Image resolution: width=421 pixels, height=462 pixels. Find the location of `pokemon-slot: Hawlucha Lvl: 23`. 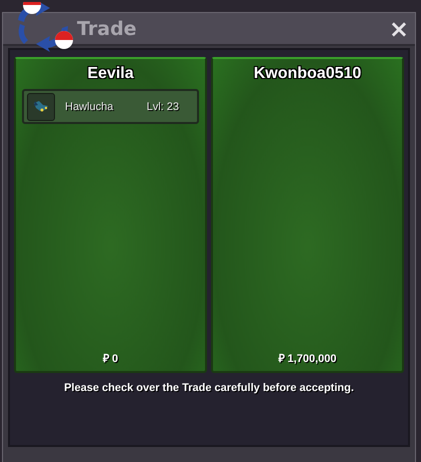

pokemon-slot: Hawlucha Lvl: 23 is located at coordinates (110, 106).